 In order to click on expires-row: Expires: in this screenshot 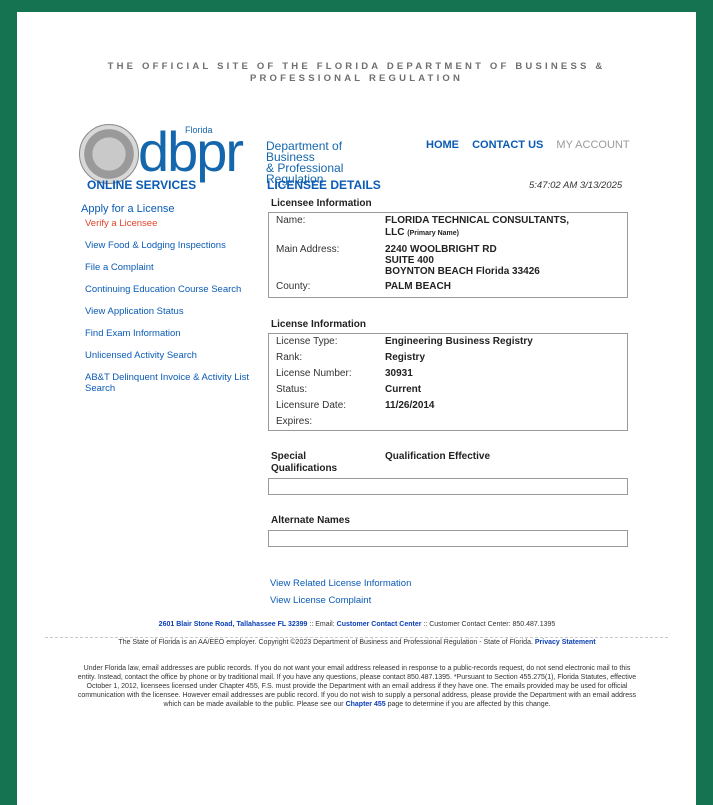, I will do `click(448, 422)`.